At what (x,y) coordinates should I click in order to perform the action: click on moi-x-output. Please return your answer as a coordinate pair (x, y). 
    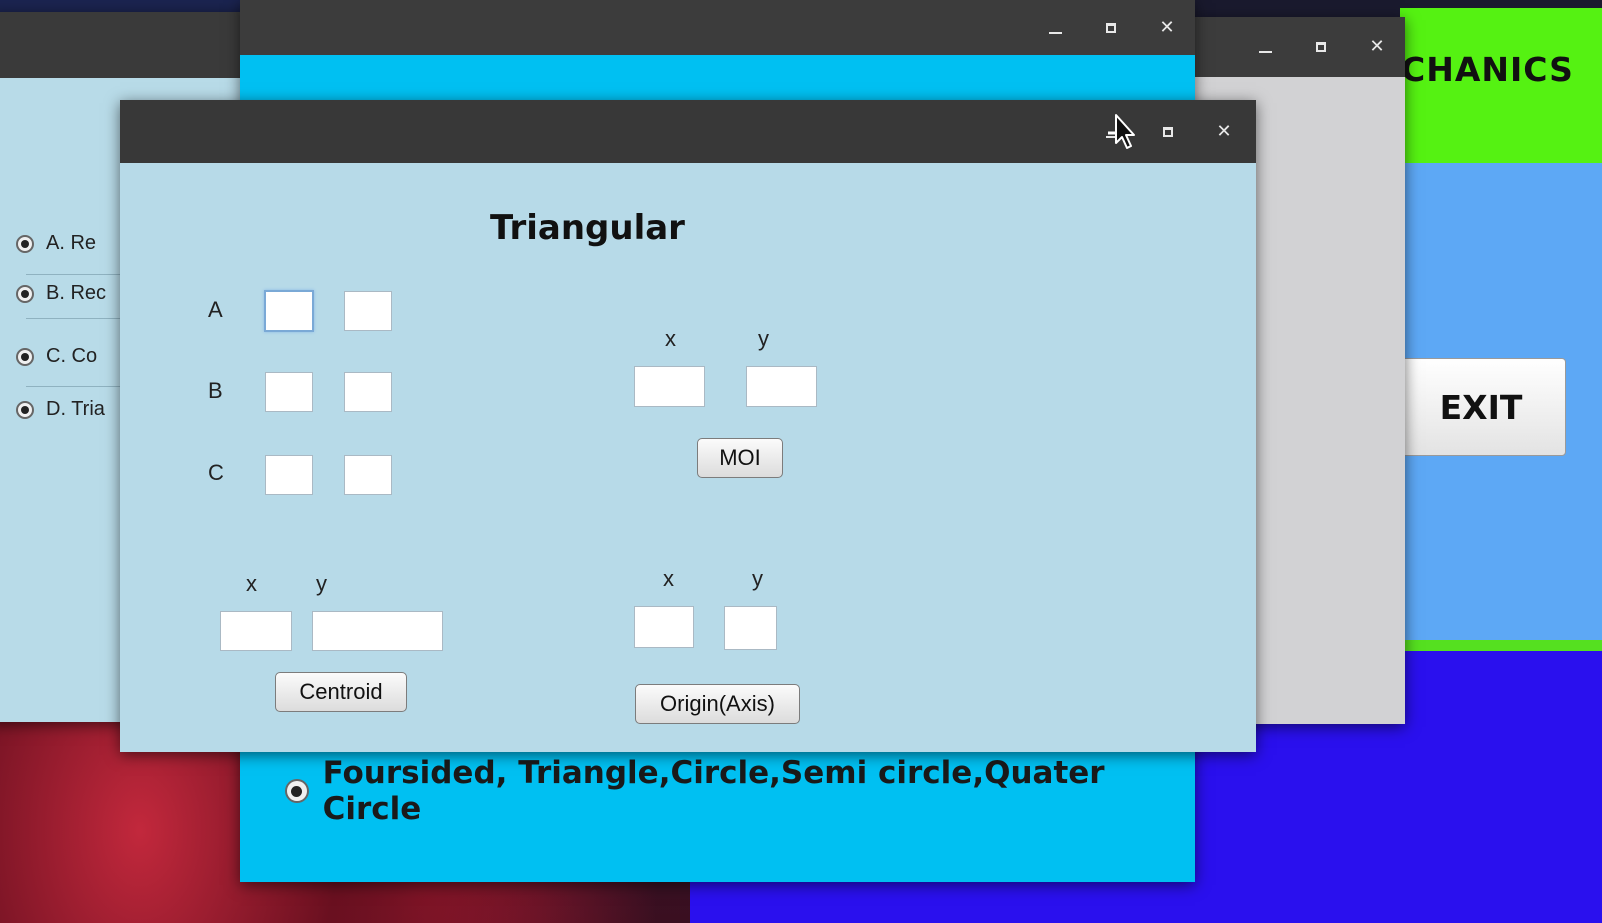
    Looking at the image, I should click on (669, 386).